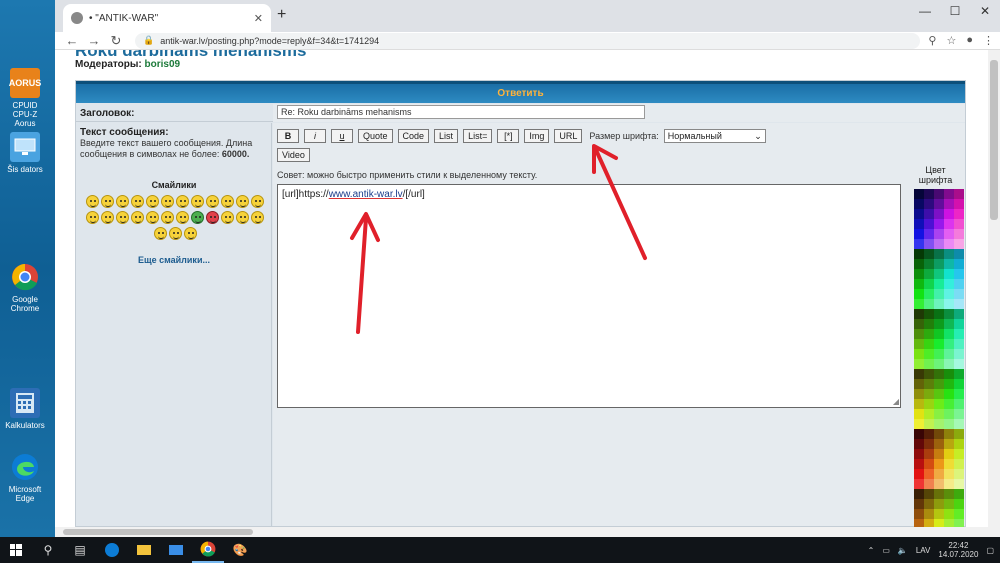 The width and height of the screenshot is (1000, 563). Describe the element at coordinates (25, 409) in the screenshot. I see `desktop-icon-calculator: Kalkulators` at that location.